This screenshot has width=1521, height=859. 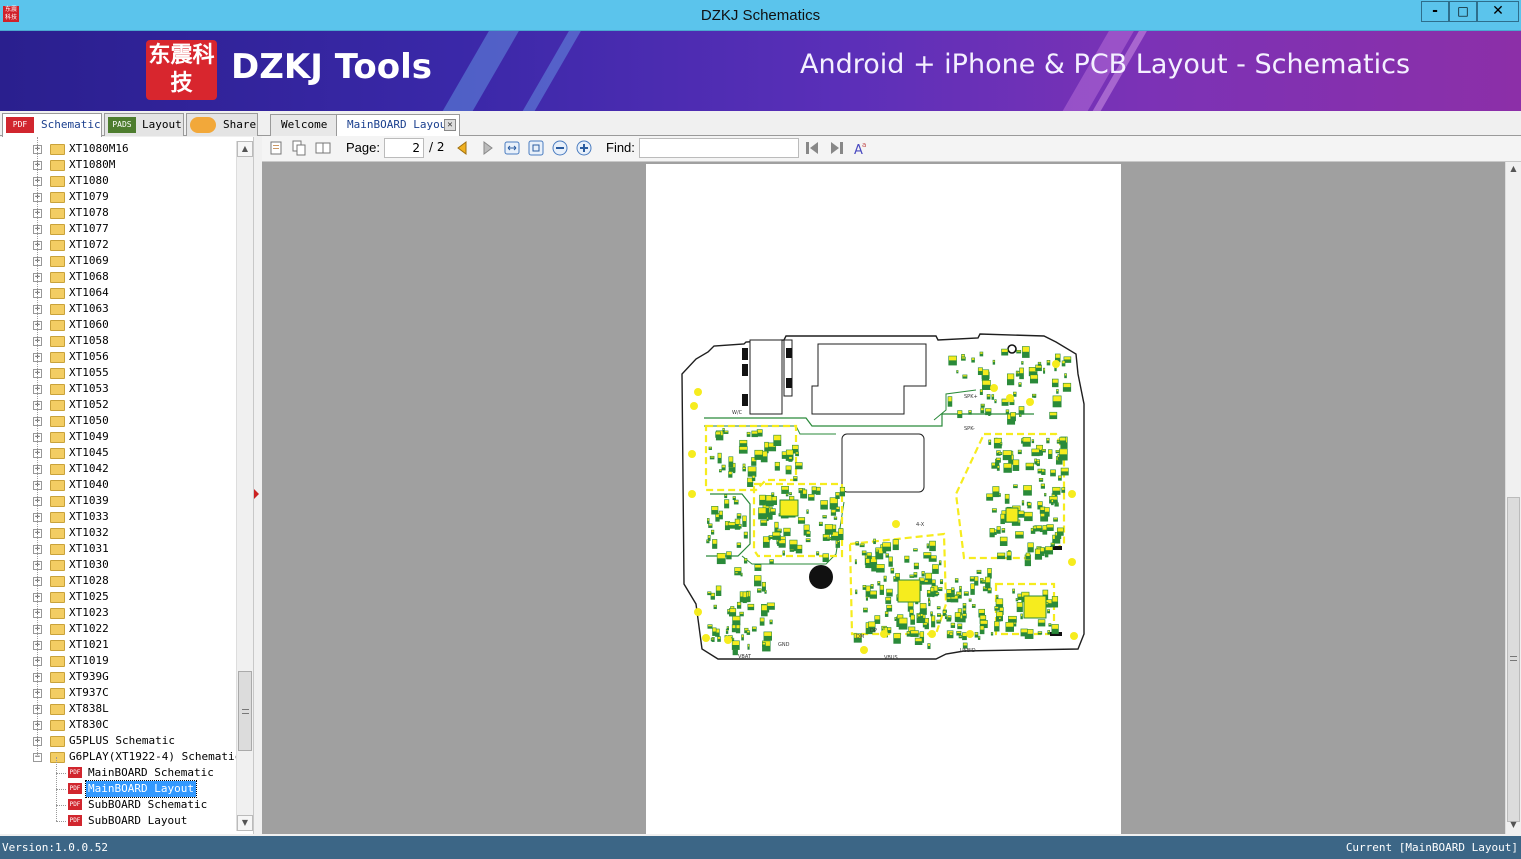 I want to click on minimize-button: -, so click(x=1435, y=11).